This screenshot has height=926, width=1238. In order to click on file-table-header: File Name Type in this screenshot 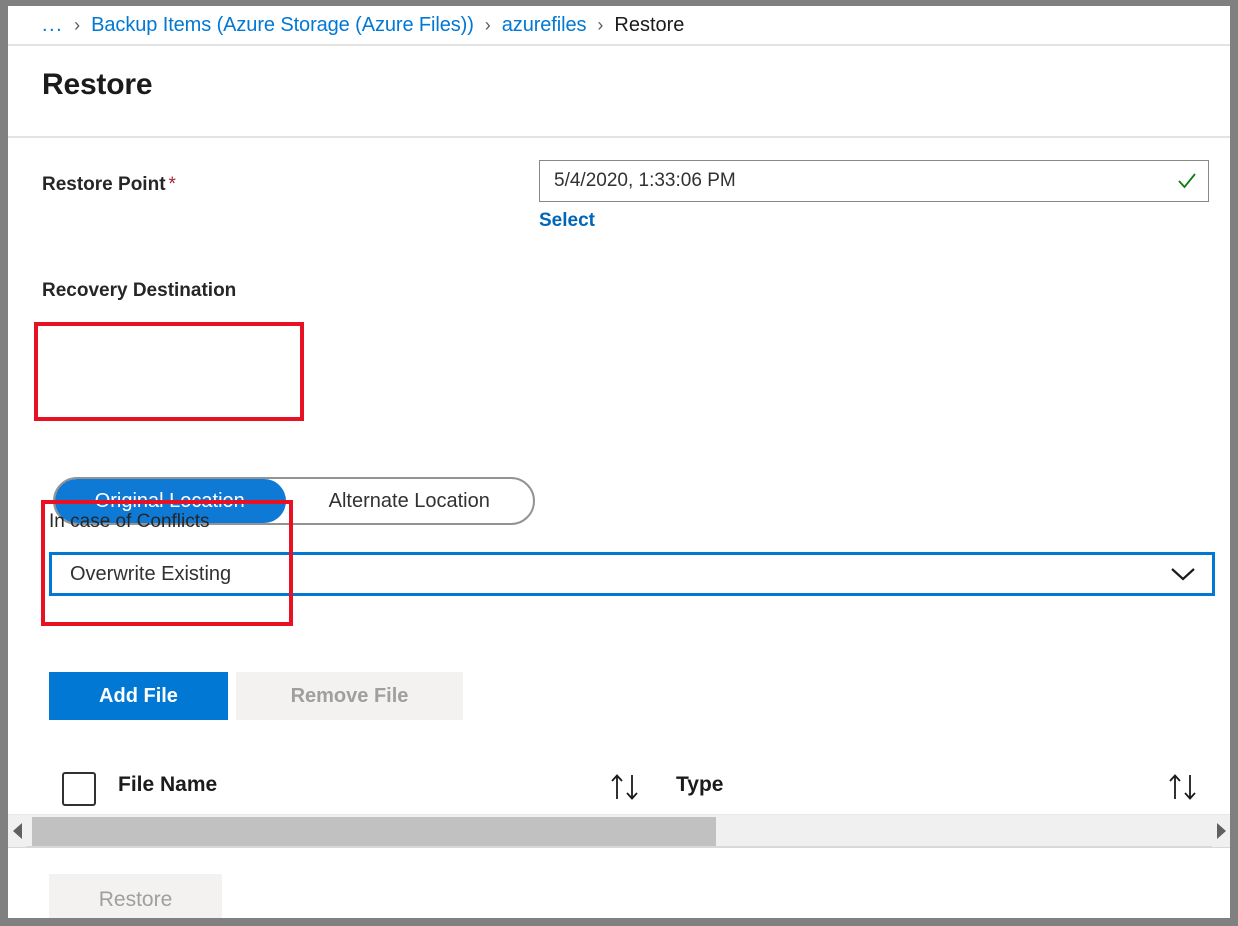, I will do `click(632, 786)`.